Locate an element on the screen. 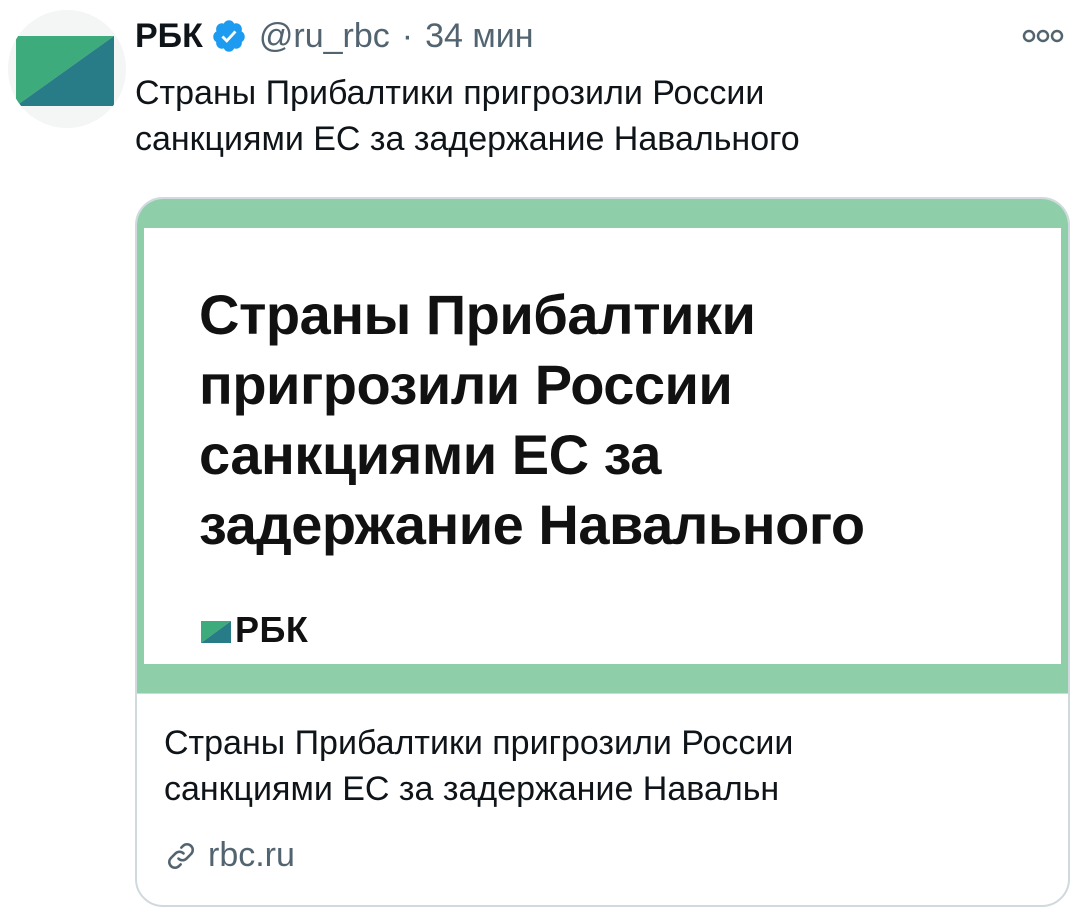 This screenshot has width=1080, height=915. display-name: РБК is located at coordinates (169, 36).